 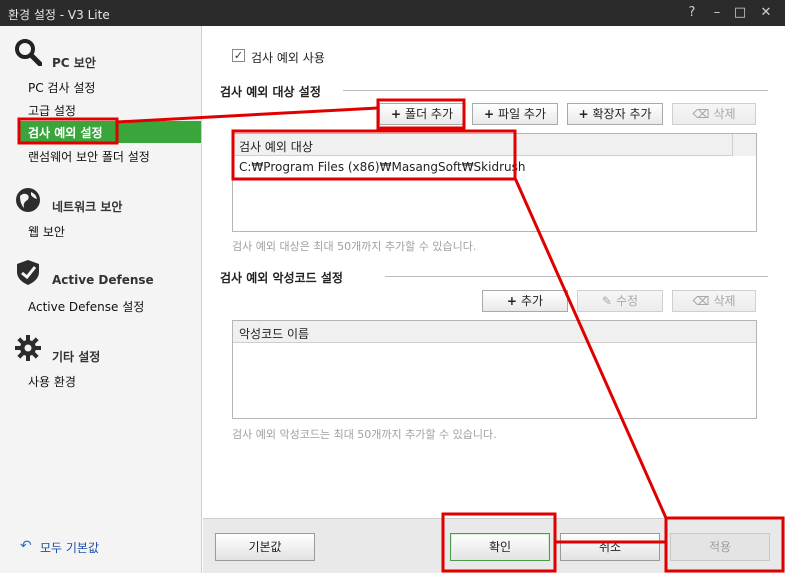 What do you see at coordinates (87, 207) in the screenshot?
I see `section-title-network-security: 네트워크 보안` at bounding box center [87, 207].